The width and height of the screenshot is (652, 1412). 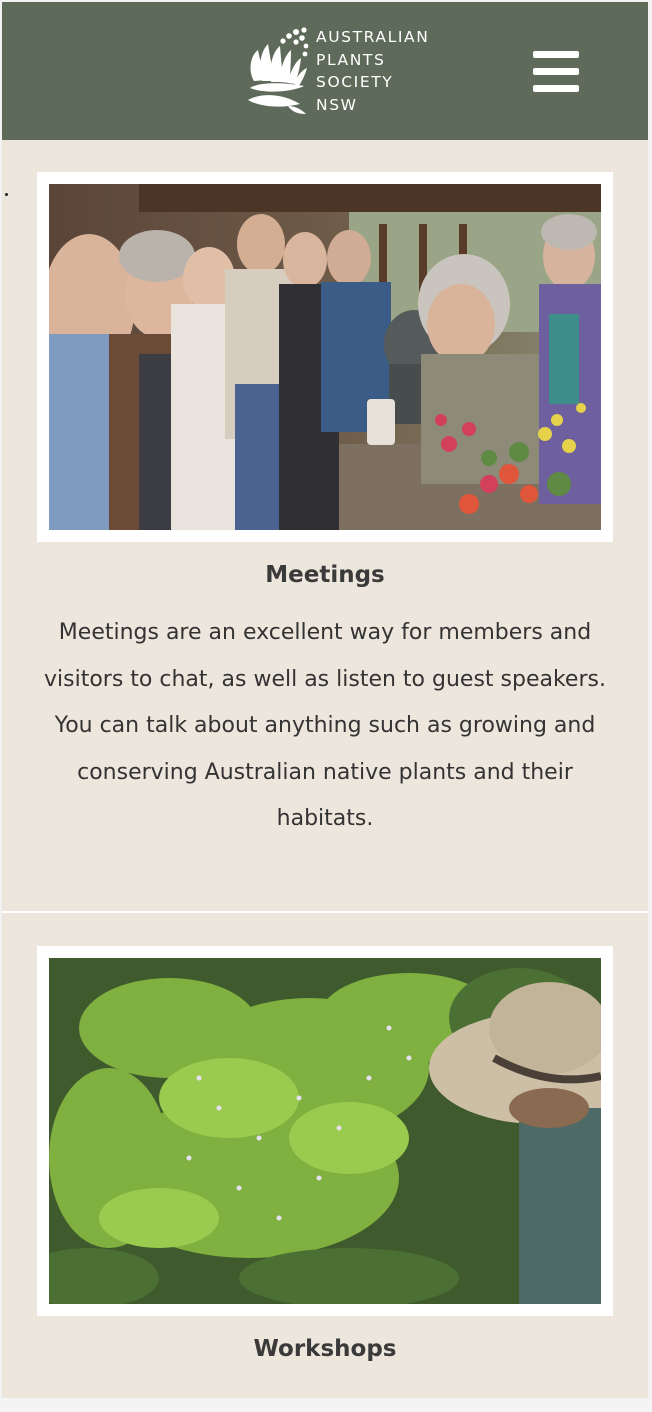 I want to click on meetings-title: Meetings, so click(x=325, y=575).